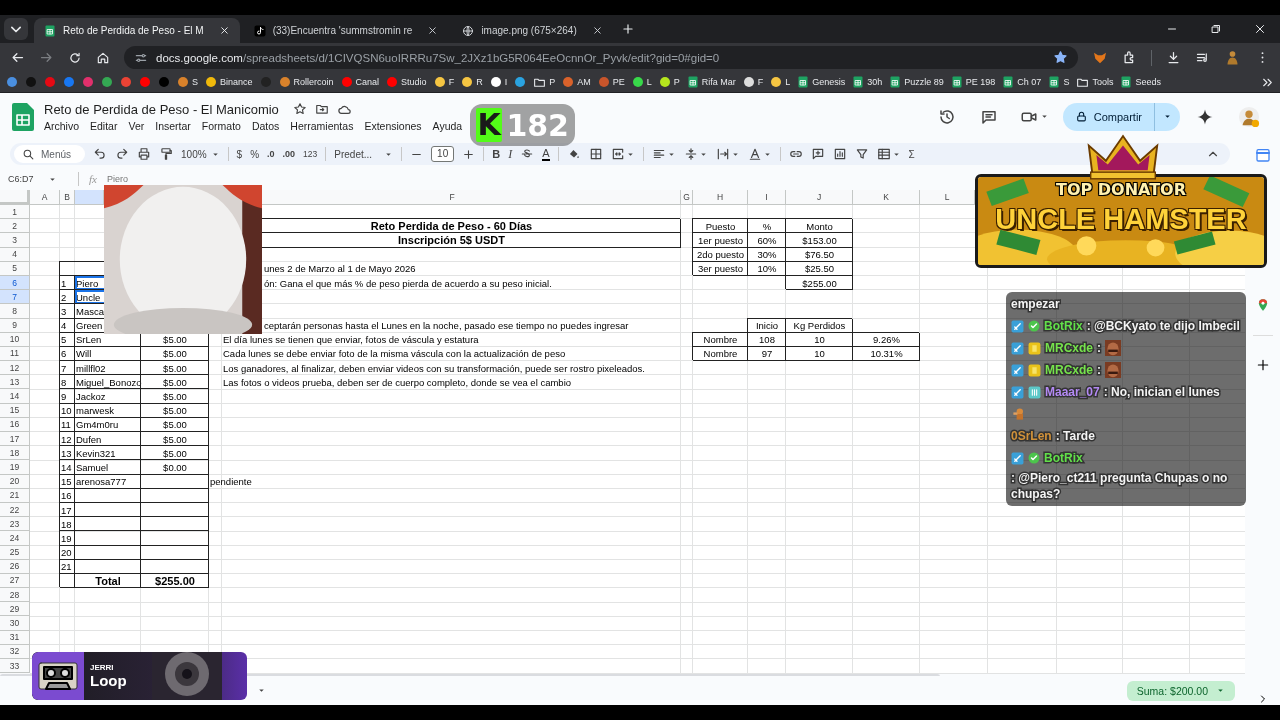  Describe the element at coordinates (100, 154) in the screenshot. I see `undo-icon` at that location.